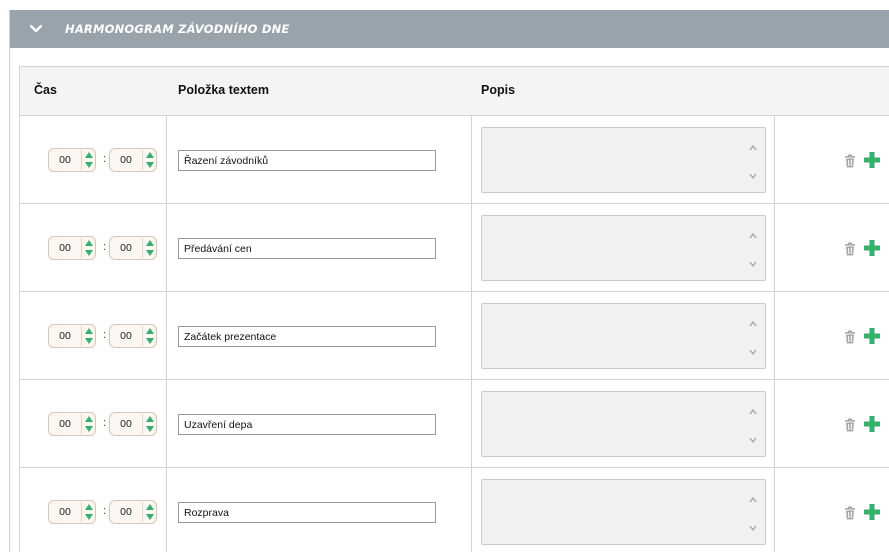 The width and height of the screenshot is (889, 552). What do you see at coordinates (177, 29) in the screenshot?
I see `panel-title: HARMONOGRAM ZÁVODNÍHO DNE` at bounding box center [177, 29].